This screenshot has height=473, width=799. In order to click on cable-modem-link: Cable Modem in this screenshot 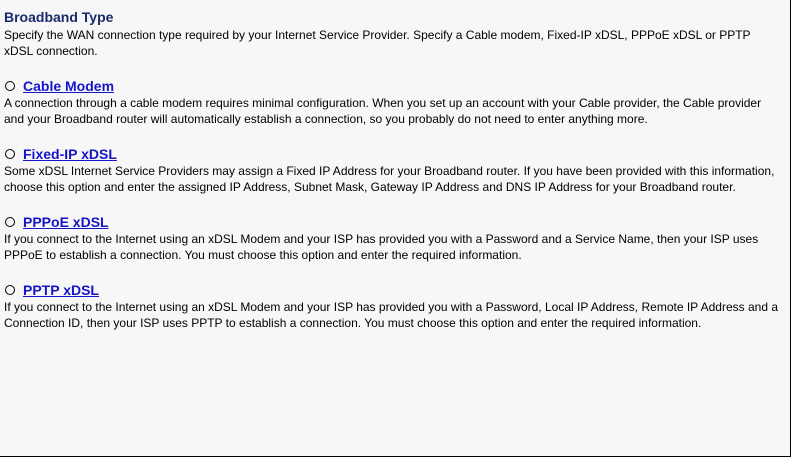, I will do `click(68, 86)`.